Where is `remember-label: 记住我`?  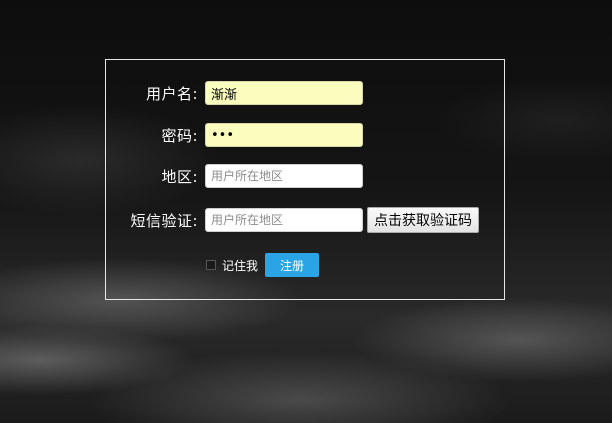 remember-label: 记住我 is located at coordinates (240, 265).